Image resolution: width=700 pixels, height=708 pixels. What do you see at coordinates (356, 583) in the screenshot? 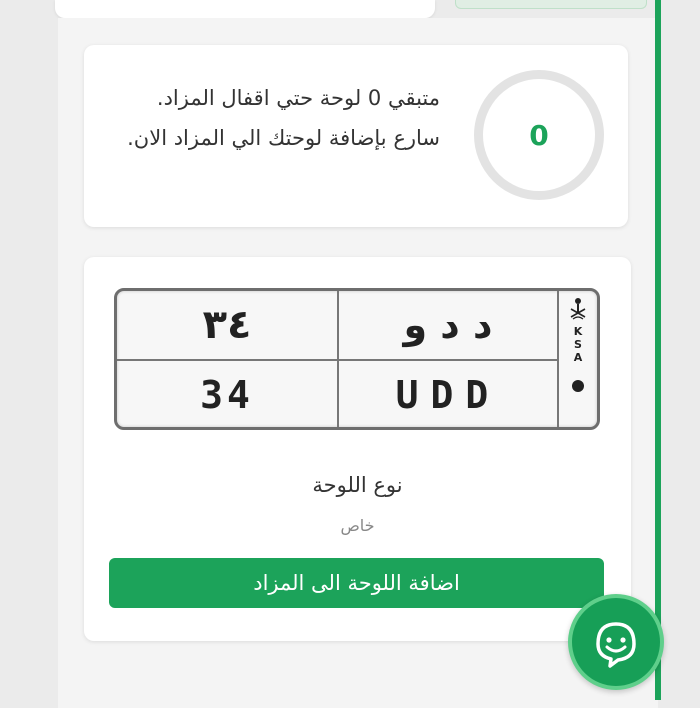
I see `add-plate-to-auction-button: اضافة اللوحة الى المزاد` at bounding box center [356, 583].